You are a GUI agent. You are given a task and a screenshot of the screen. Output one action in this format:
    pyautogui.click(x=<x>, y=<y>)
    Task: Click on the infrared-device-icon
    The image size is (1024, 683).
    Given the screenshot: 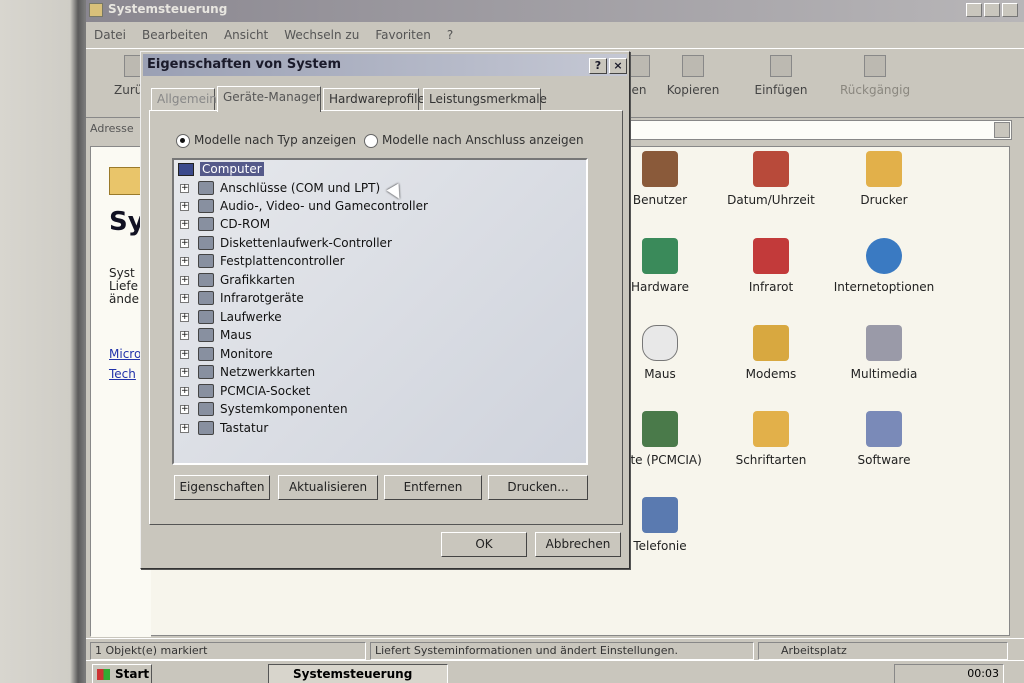 What is the action you would take?
    pyautogui.click(x=206, y=298)
    